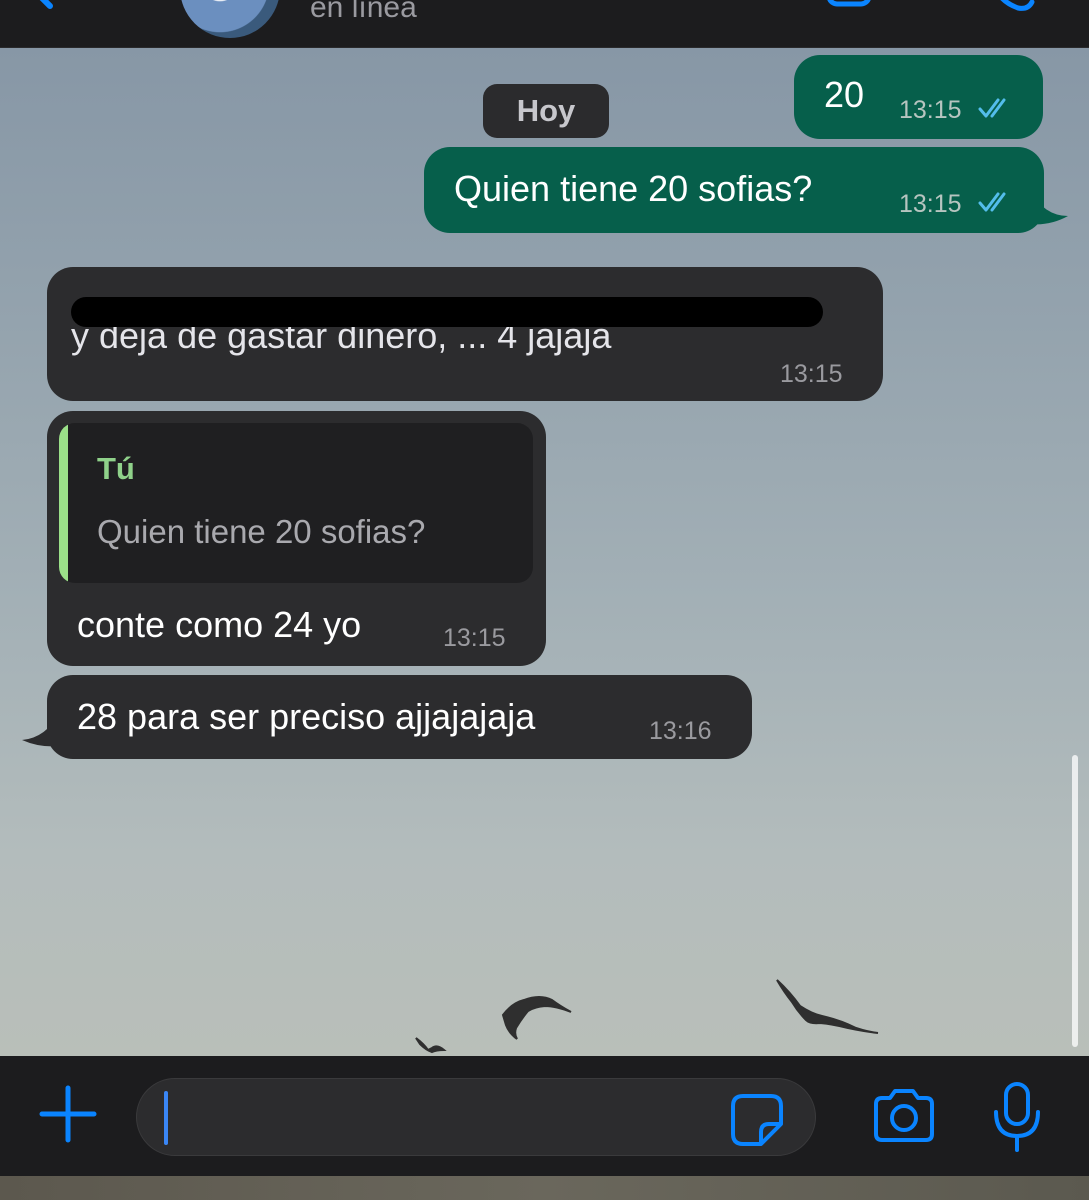 This screenshot has width=1089, height=1200. Describe the element at coordinates (476, 1117) in the screenshot. I see `message-input` at that location.